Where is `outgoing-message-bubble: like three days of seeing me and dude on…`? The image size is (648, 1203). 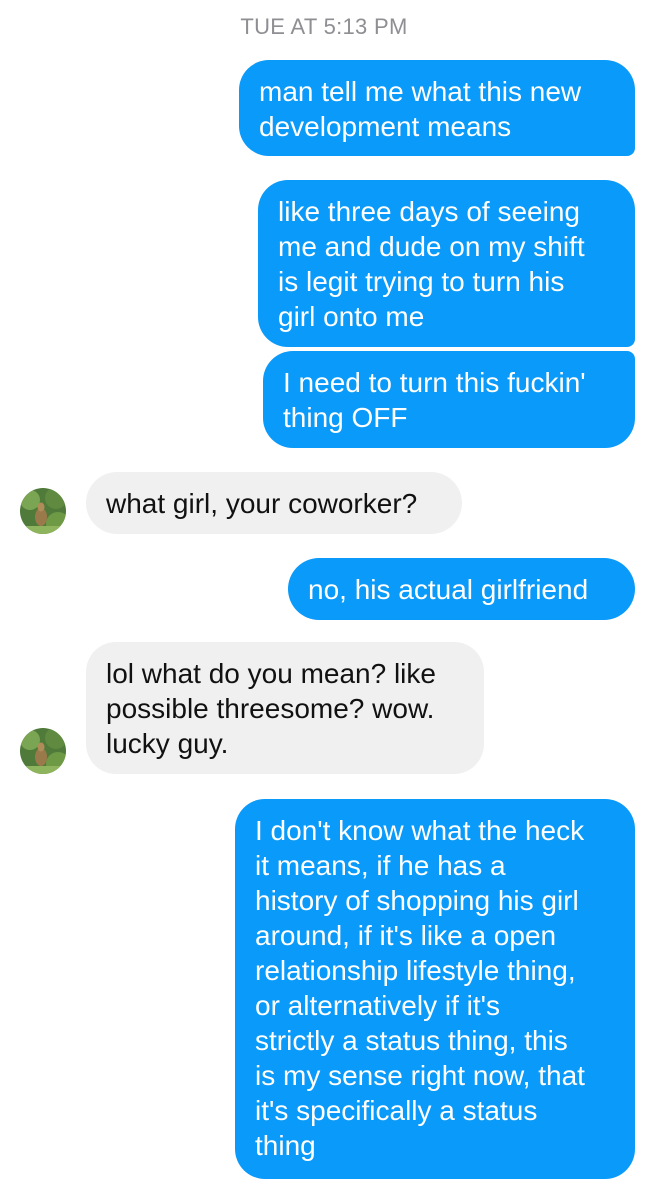
outgoing-message-bubble: like three days of seeing me and dude on… is located at coordinates (446, 263).